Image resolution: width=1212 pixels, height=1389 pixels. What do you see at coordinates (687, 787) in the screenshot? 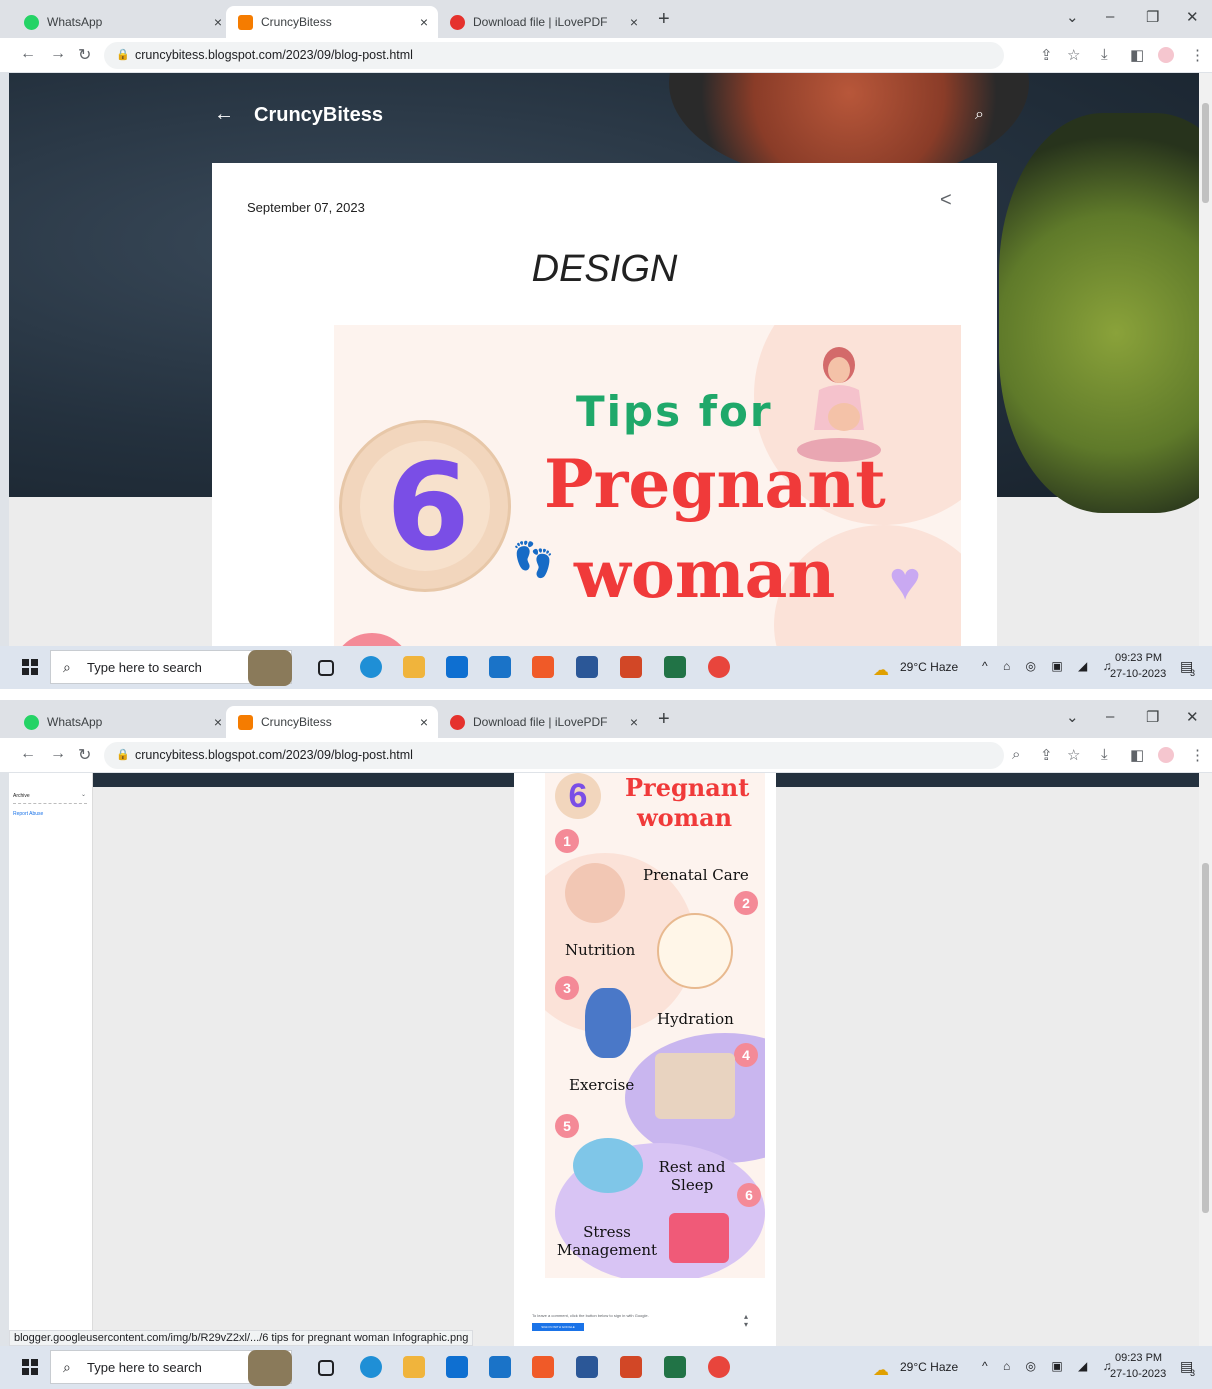
I see `infographic-title-line1: Pregnant` at bounding box center [687, 787].